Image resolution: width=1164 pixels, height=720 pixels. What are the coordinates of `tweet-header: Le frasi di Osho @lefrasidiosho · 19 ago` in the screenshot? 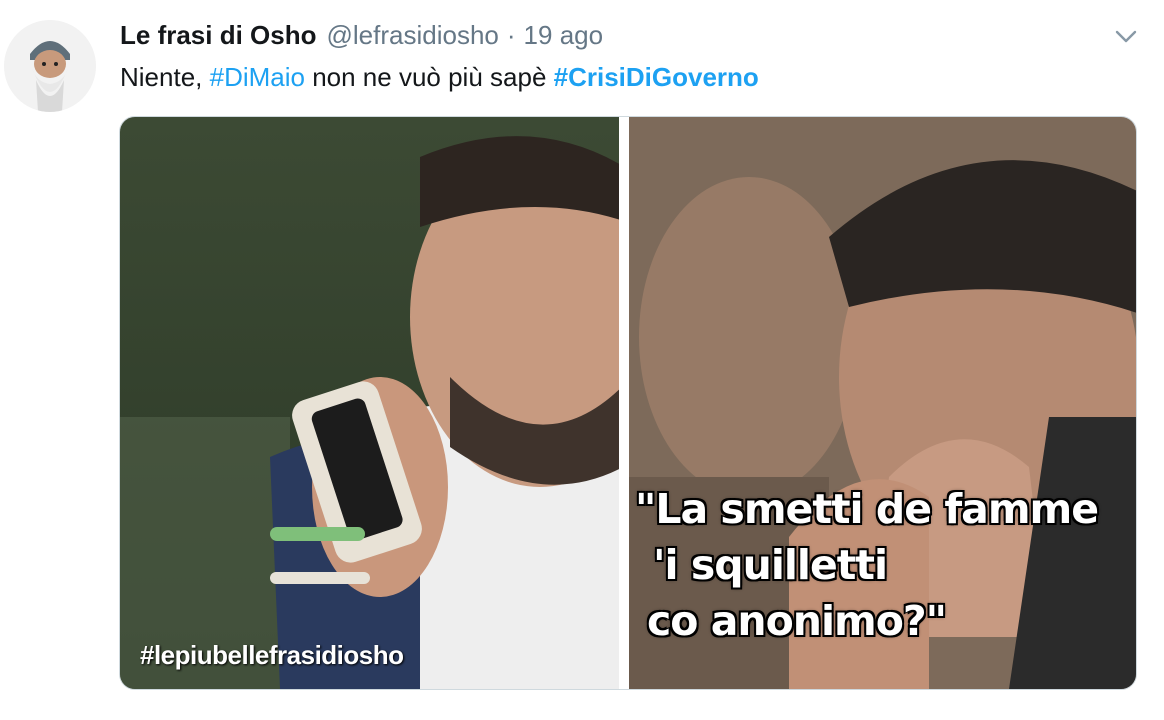 It's located at (361, 35).